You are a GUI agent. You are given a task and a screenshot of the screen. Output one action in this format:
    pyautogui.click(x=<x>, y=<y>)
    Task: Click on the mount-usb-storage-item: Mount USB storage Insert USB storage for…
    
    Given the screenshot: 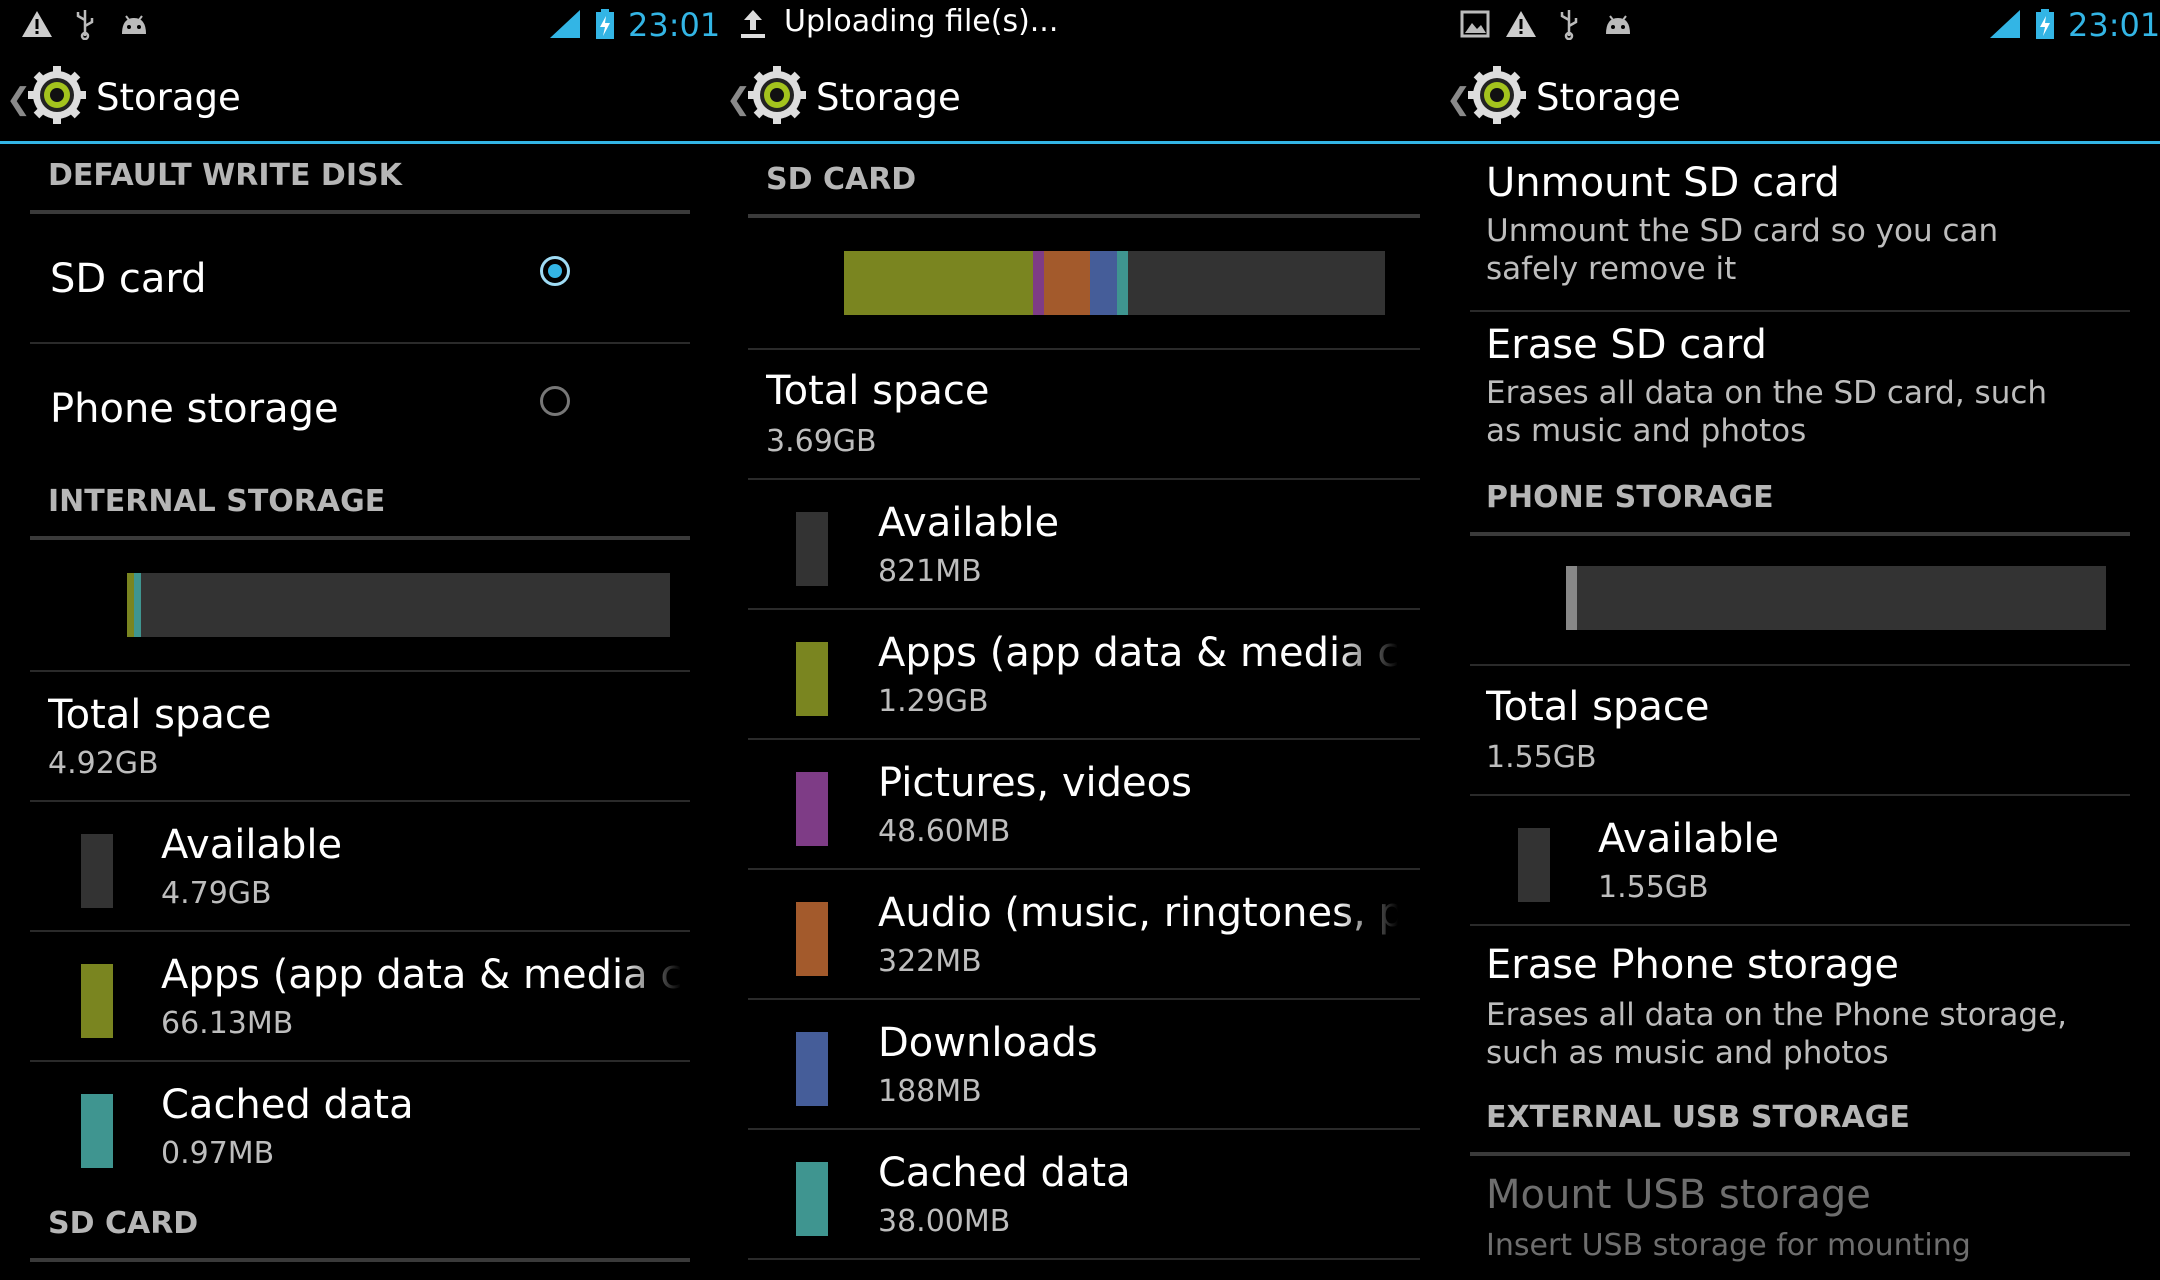 What is the action you would take?
    pyautogui.click(x=1800, y=1218)
    